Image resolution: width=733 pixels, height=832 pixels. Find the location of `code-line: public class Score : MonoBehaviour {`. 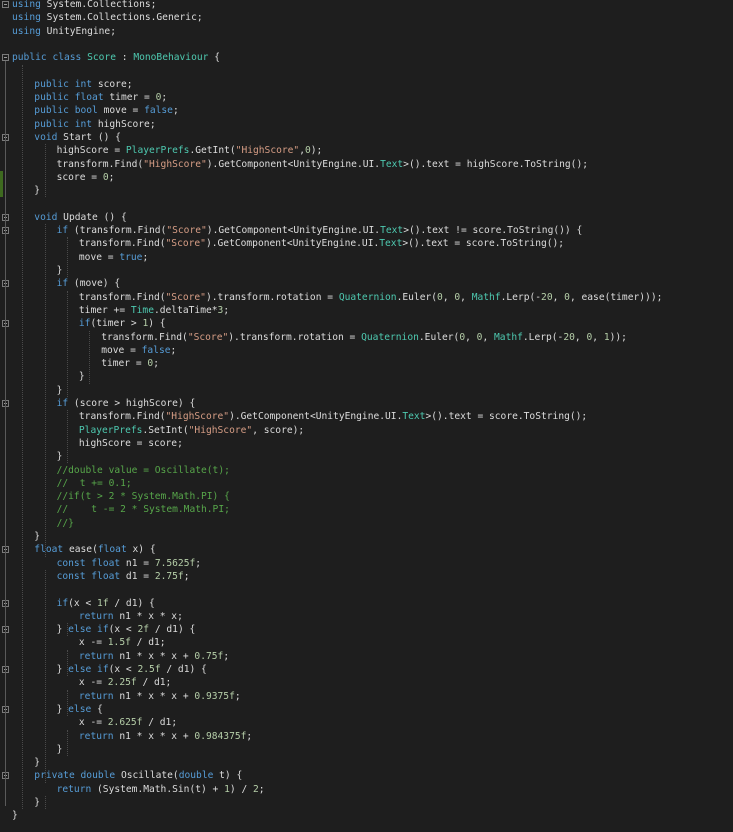

code-line: public class Score : MonoBehaviour { is located at coordinates (116, 57).